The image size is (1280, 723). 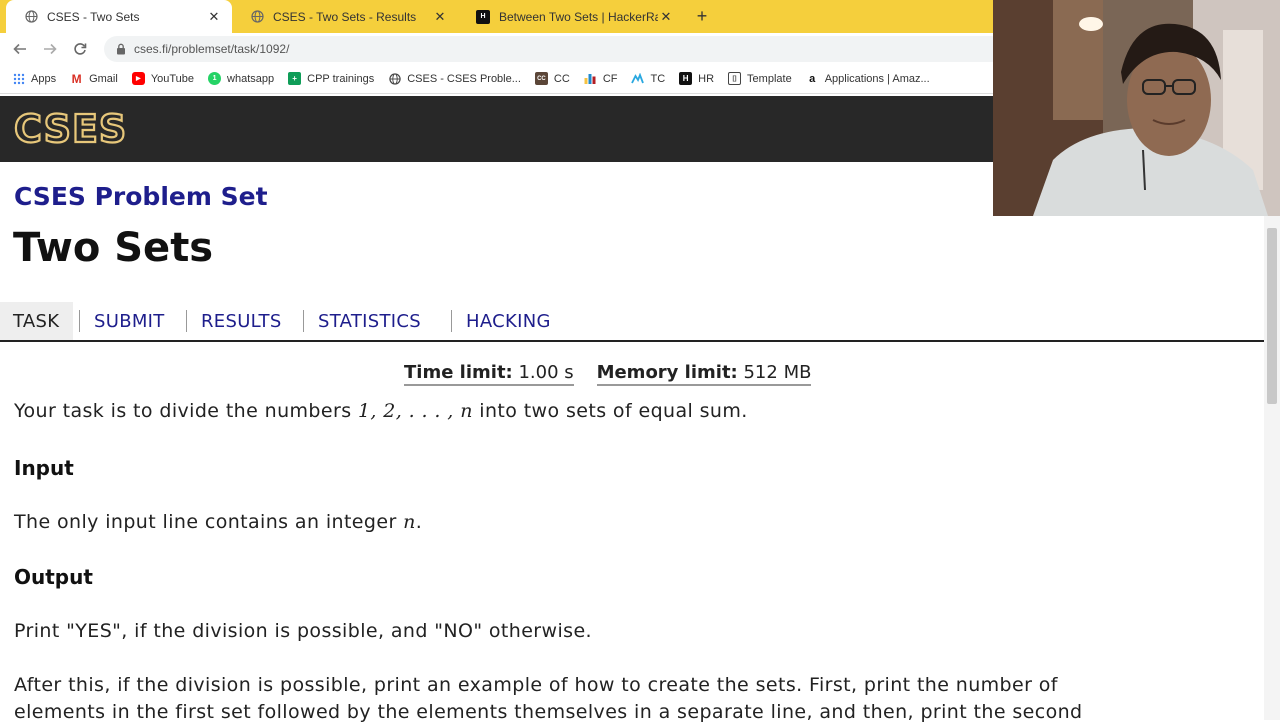 I want to click on task-nav: TASK SUBMIT RESULTS STATISTICS HACKING, so click(x=632, y=322).